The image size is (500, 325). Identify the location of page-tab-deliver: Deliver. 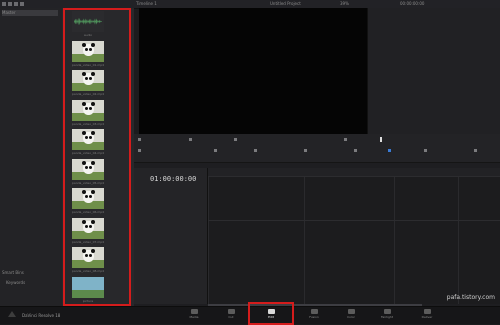
(427, 315).